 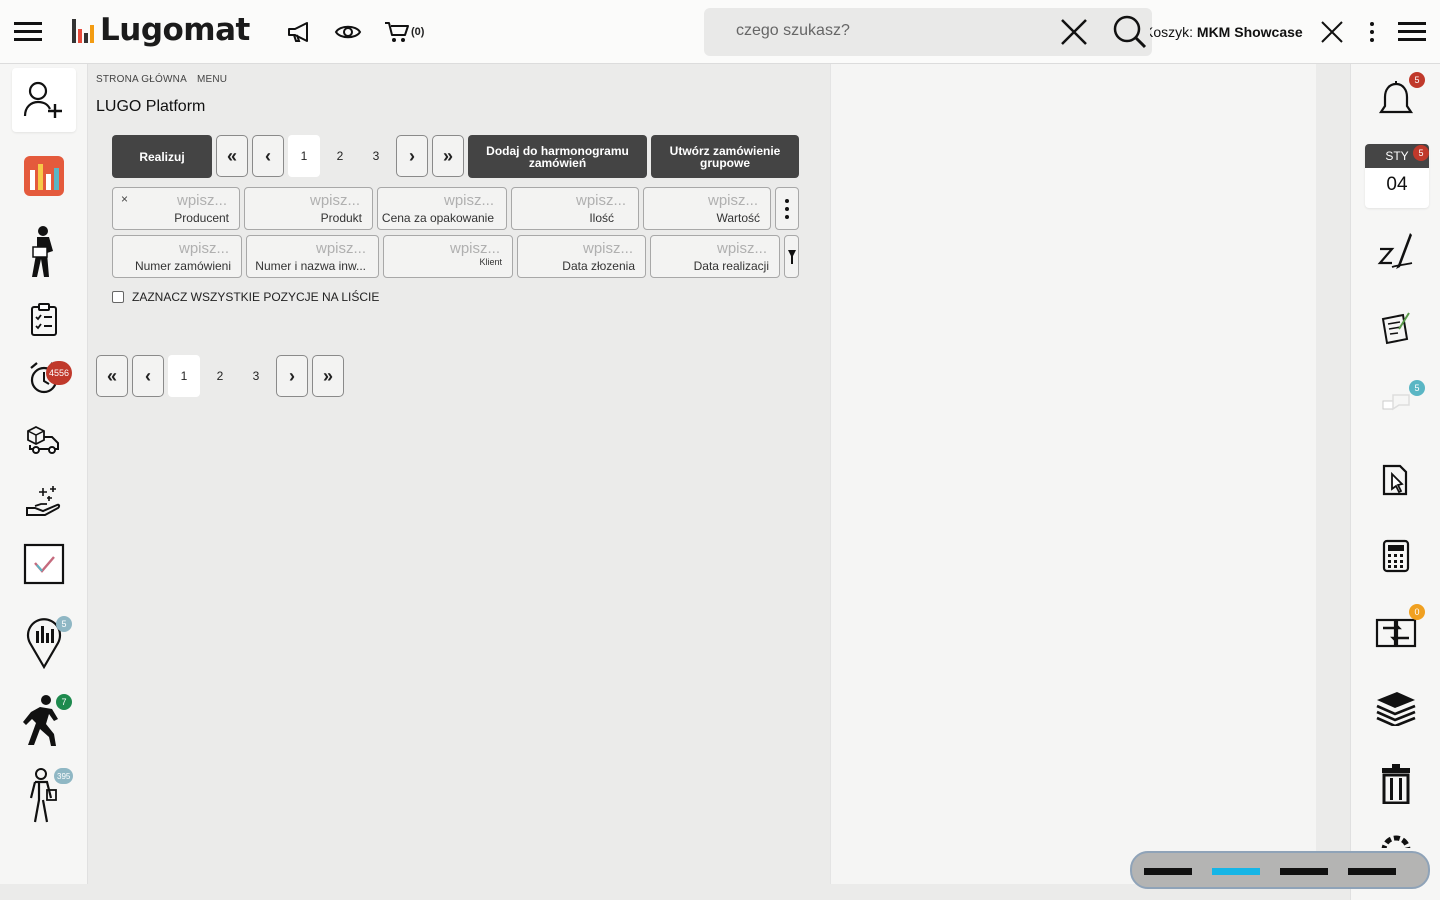 I want to click on breadcrumb: STRONA GŁÓWNA MENU, so click(x=166, y=79).